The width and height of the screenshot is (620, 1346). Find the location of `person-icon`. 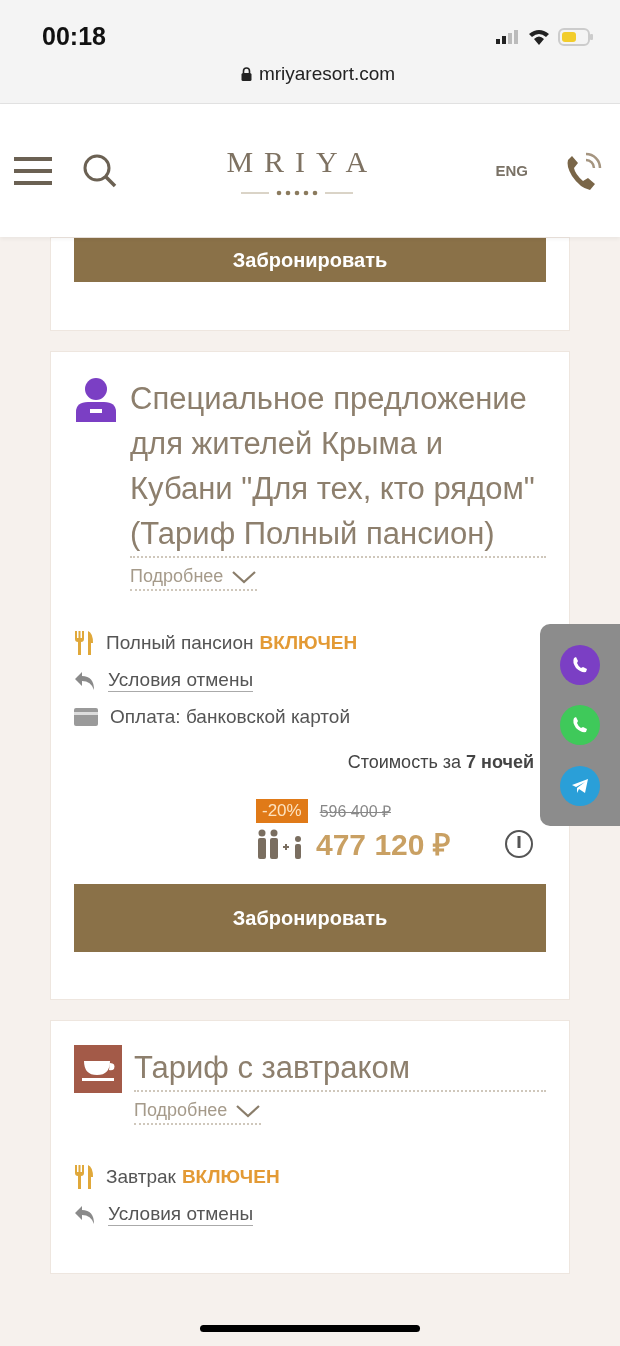

person-icon is located at coordinates (96, 399).